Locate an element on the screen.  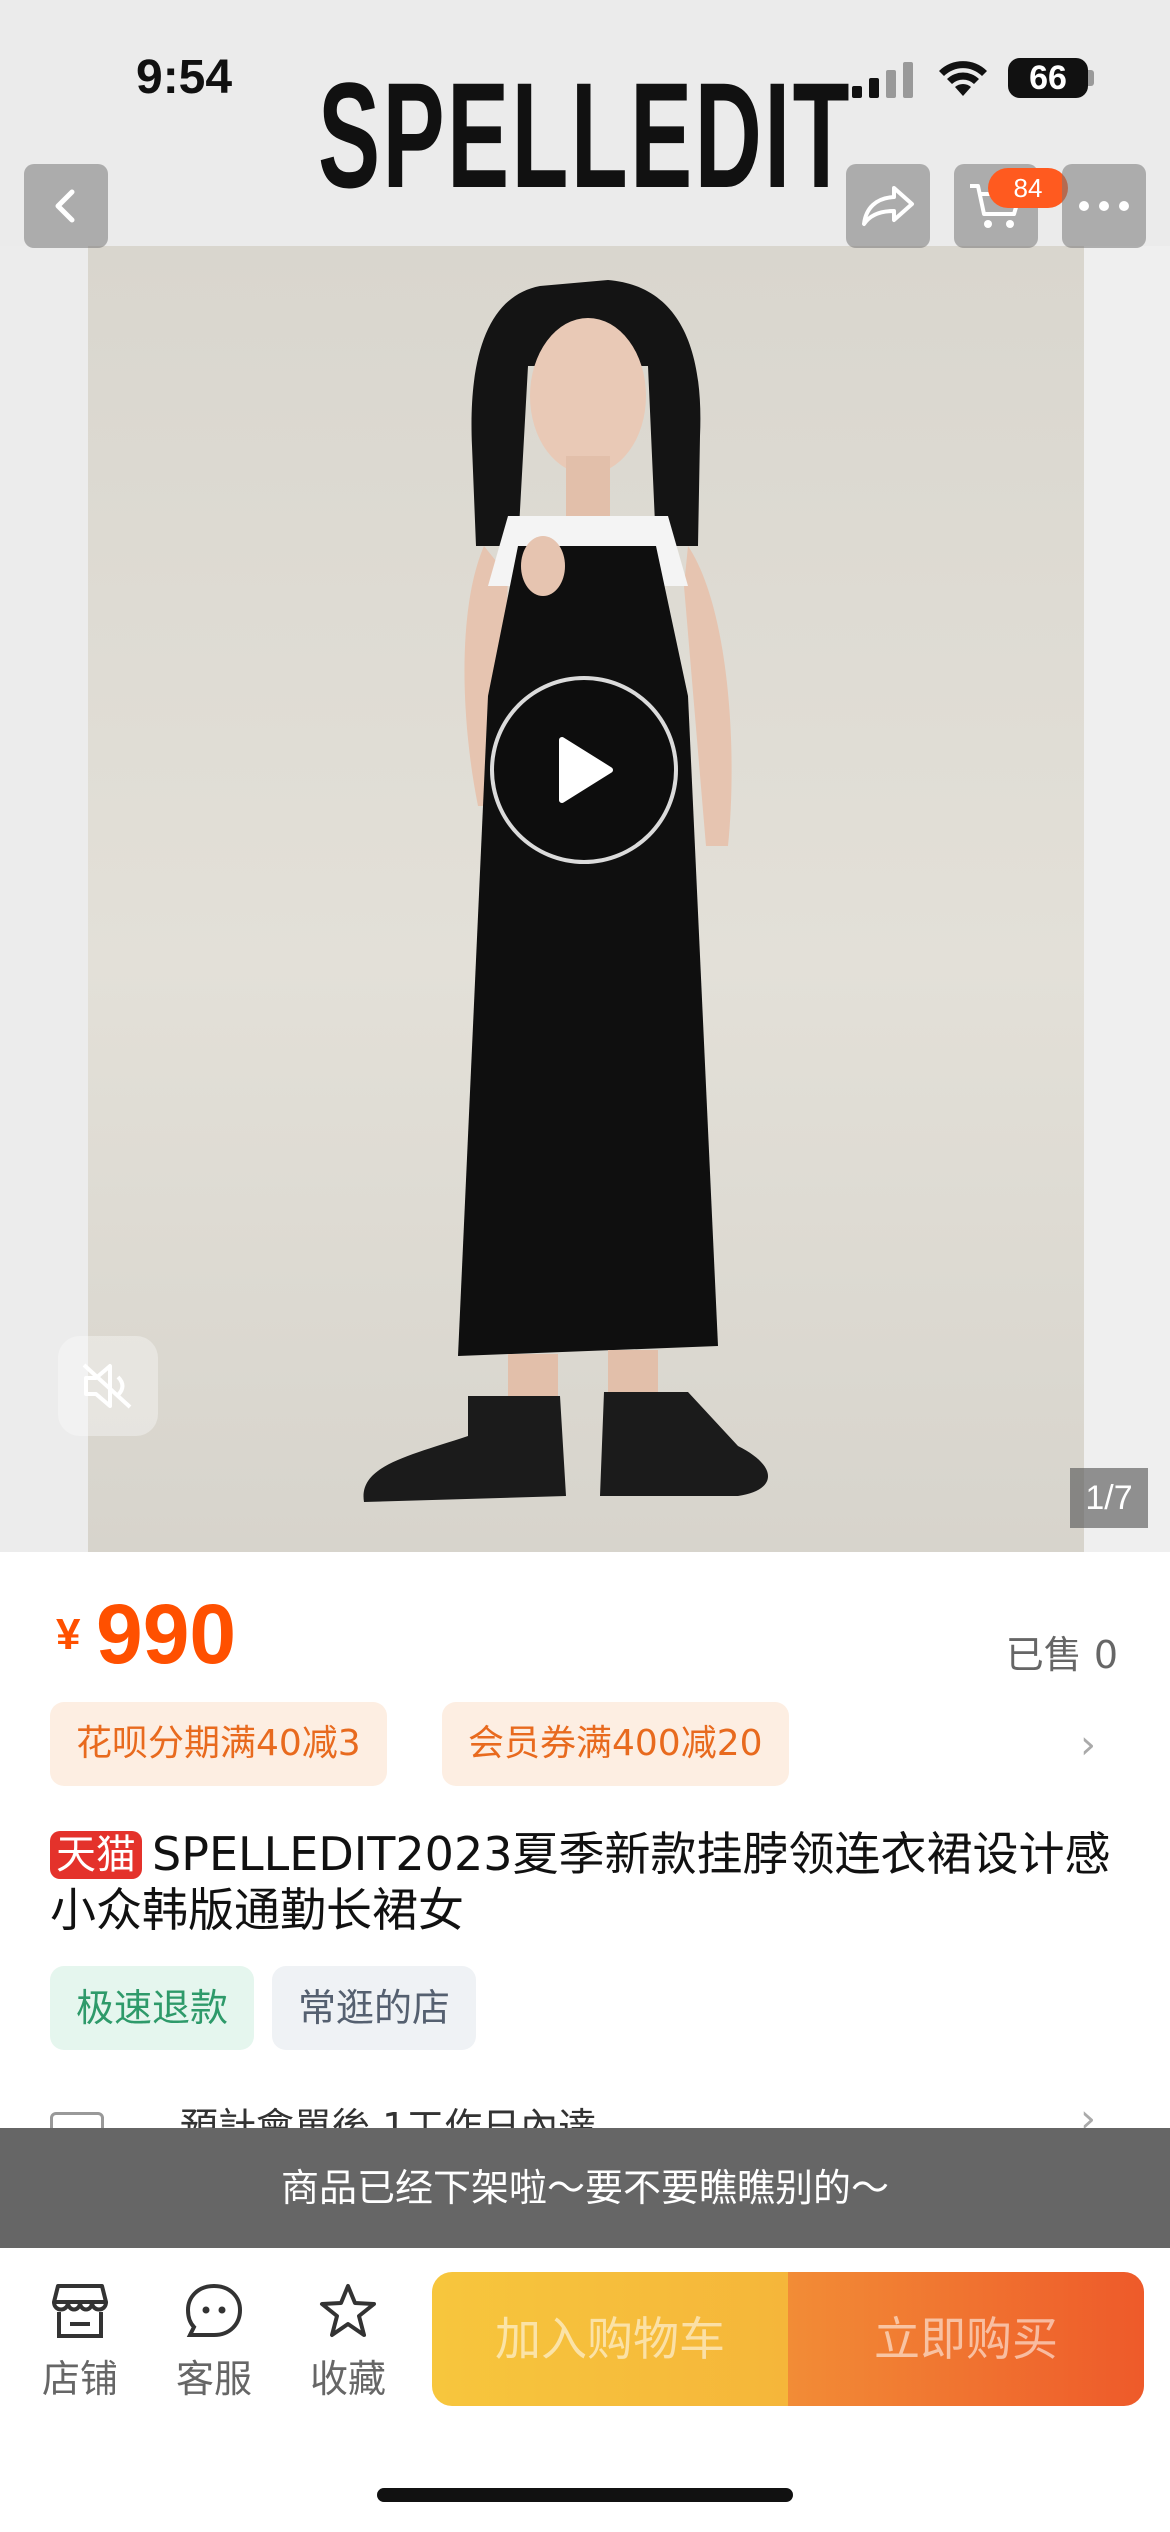
favorite-label: 收藏 is located at coordinates (347, 2379).